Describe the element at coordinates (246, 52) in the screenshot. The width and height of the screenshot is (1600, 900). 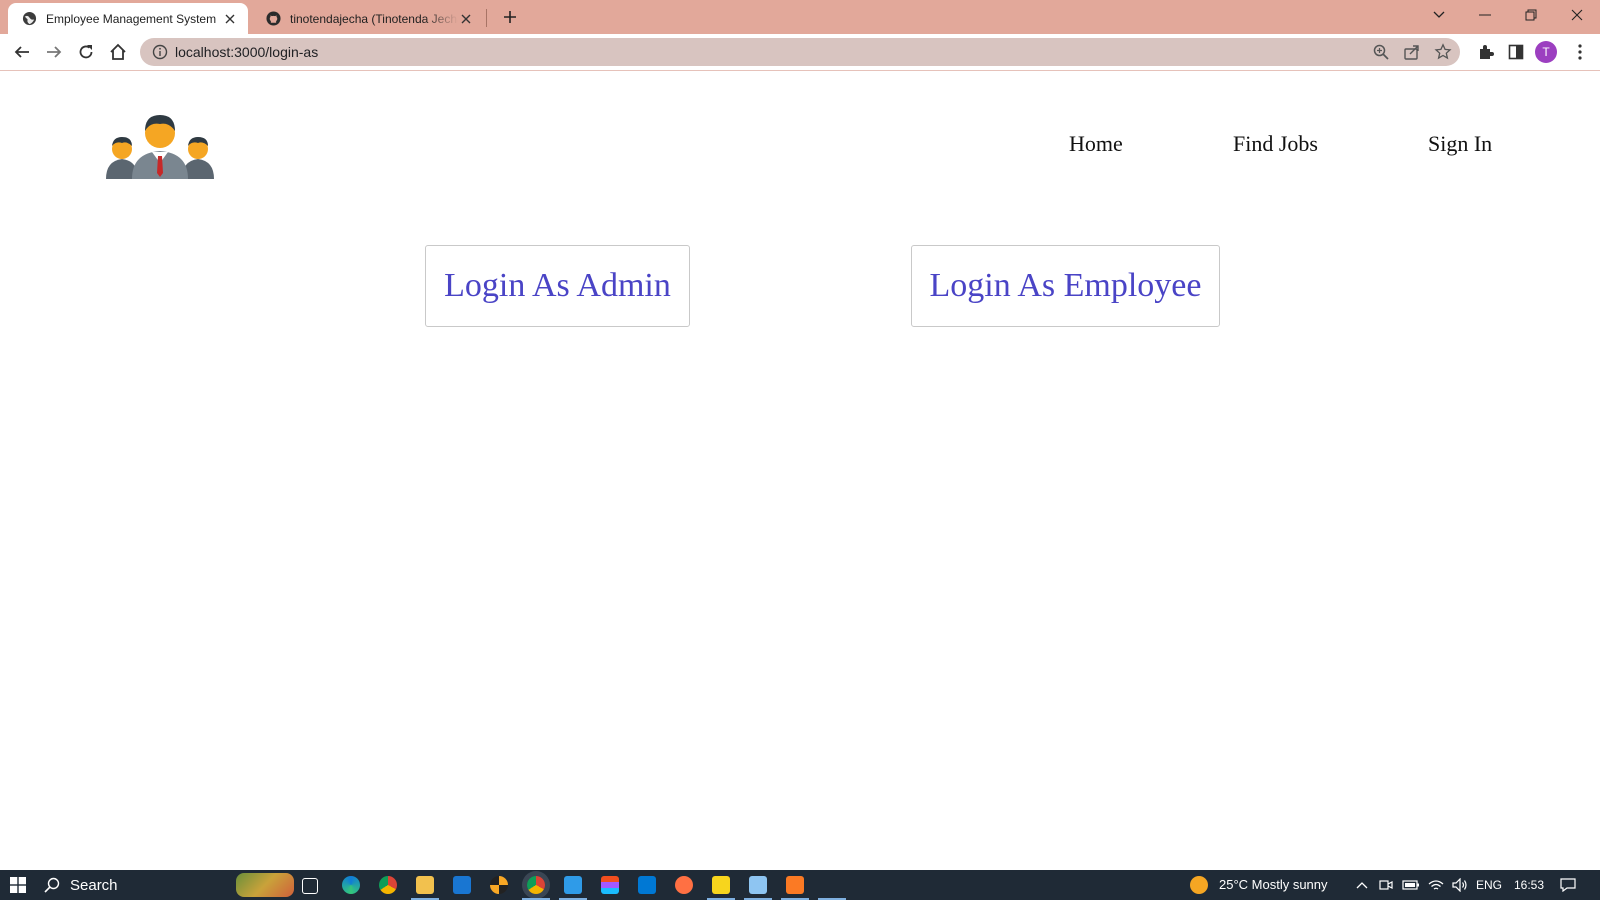
I see `url-text: localhost:3000/login-as` at that location.